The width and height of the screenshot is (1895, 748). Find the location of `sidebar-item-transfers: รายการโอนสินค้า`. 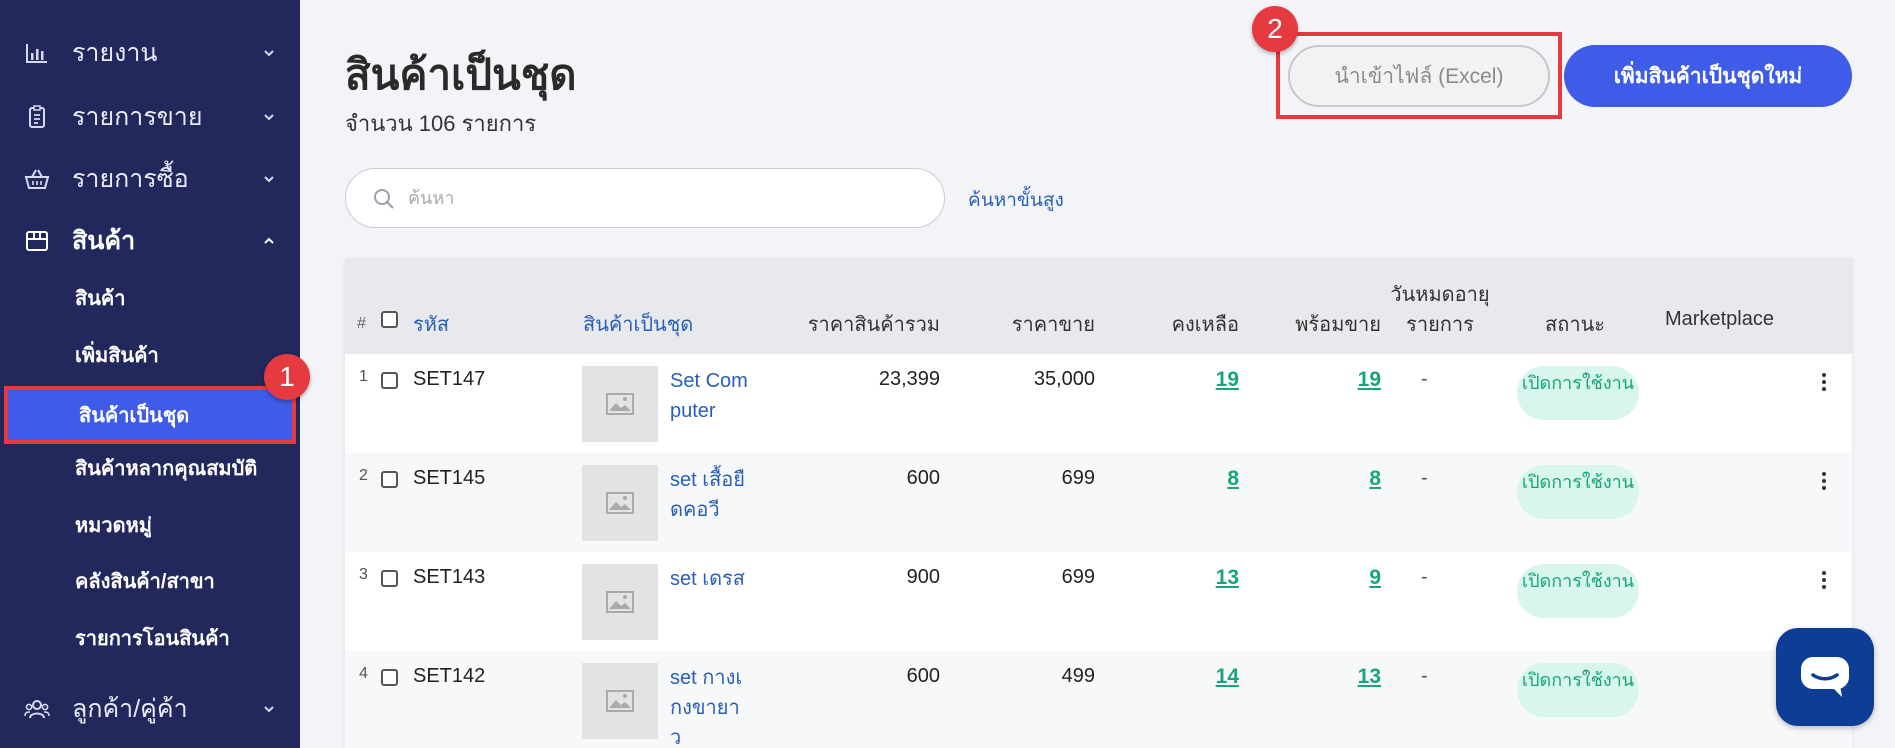

sidebar-item-transfers: รายการโอนสินค้า is located at coordinates (150, 638).